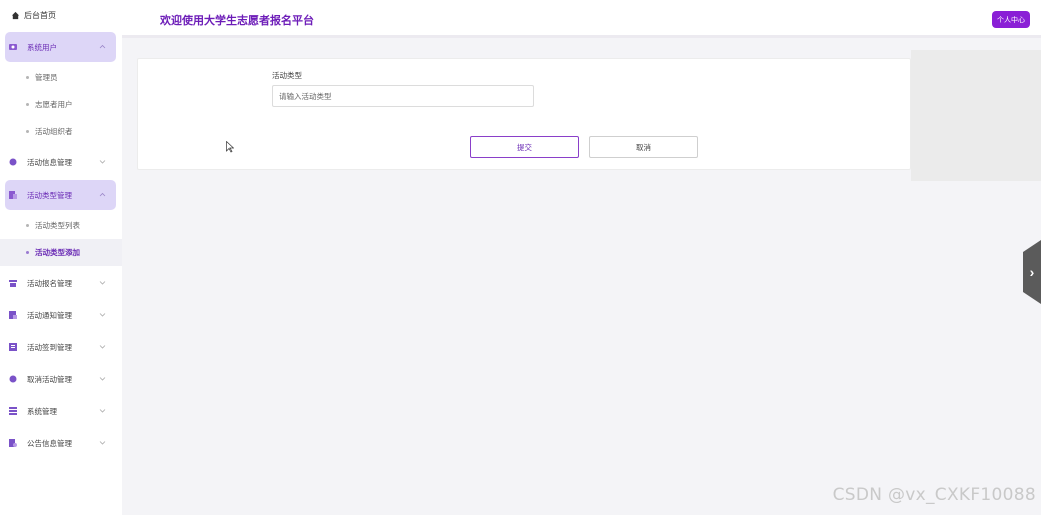  What do you see at coordinates (230, 146) in the screenshot?
I see `mouse-cursor-icon` at bounding box center [230, 146].